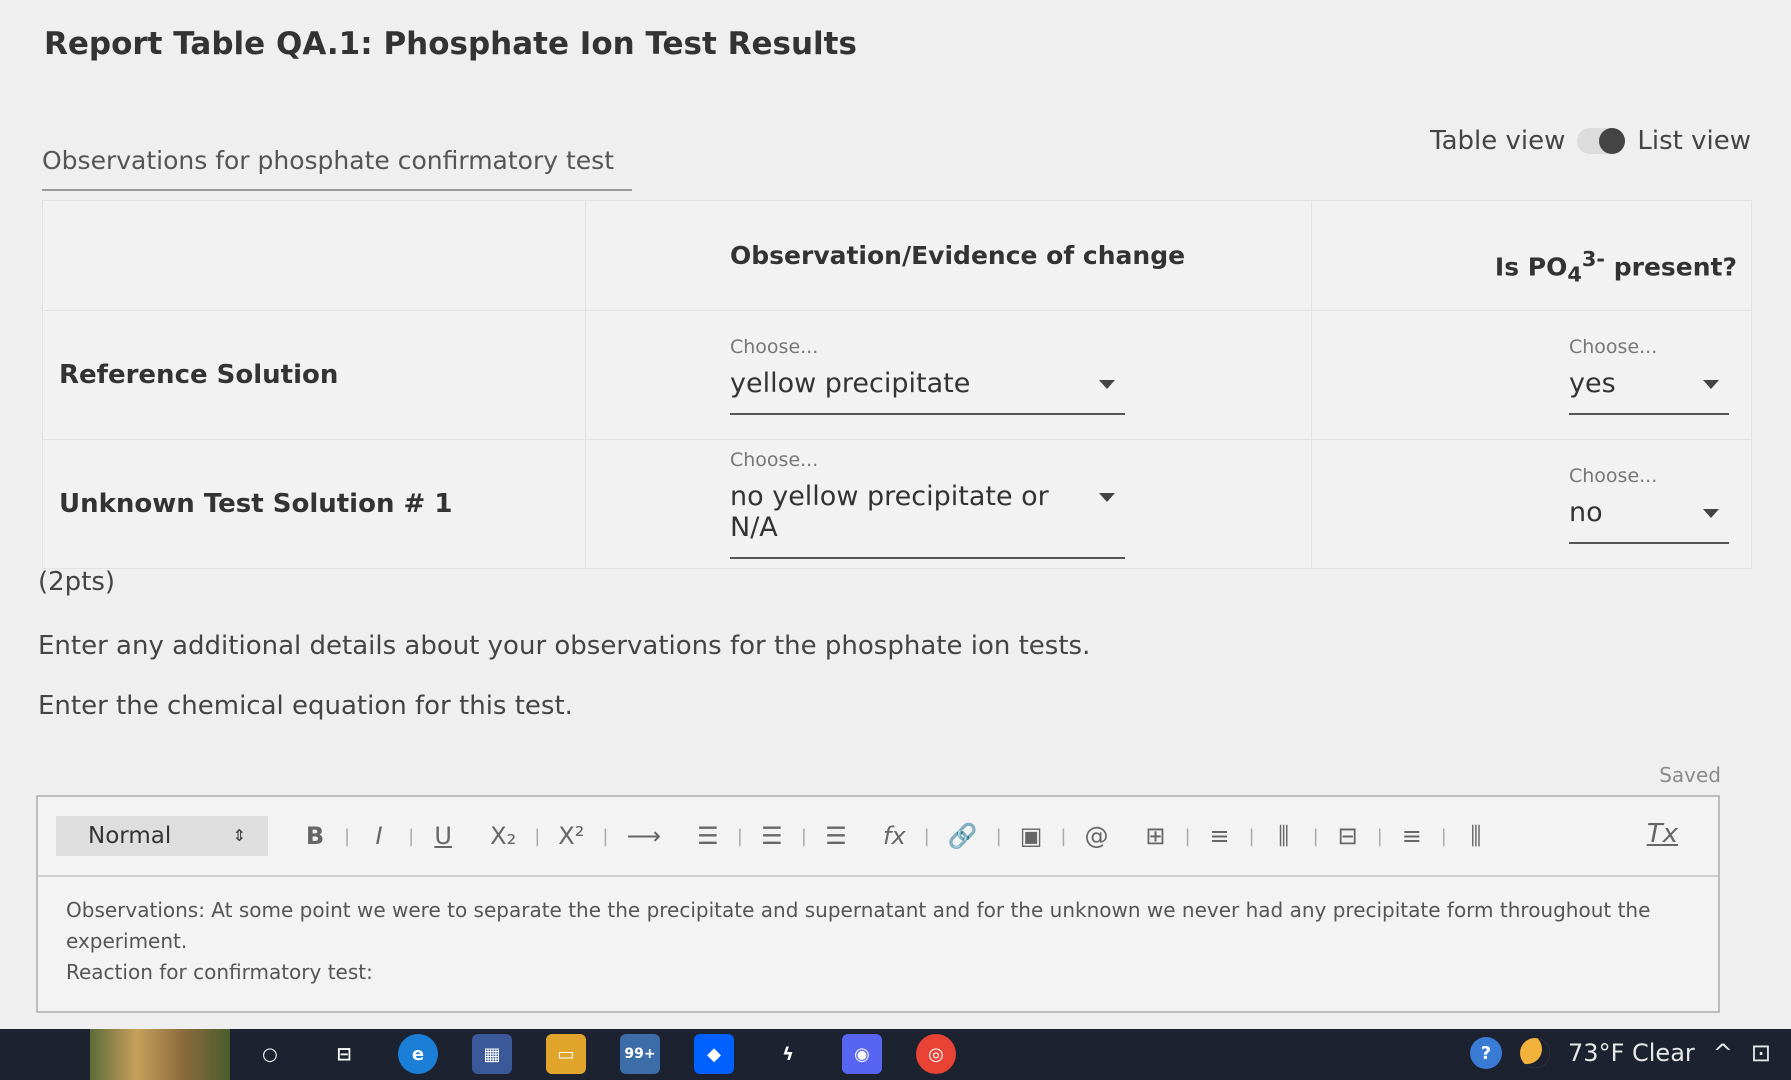 This screenshot has width=1791, height=1080. I want to click on italic-button: I, so click(379, 836).